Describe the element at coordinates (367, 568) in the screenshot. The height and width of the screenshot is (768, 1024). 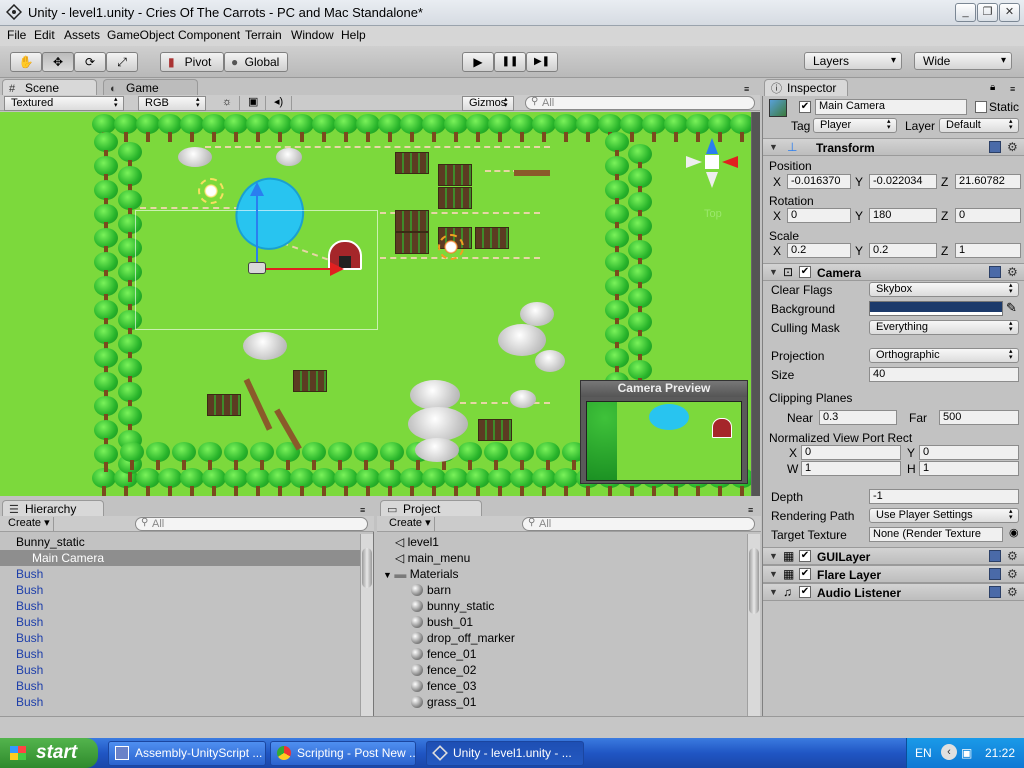
I see `hierarchy-scroll-thumb` at that location.